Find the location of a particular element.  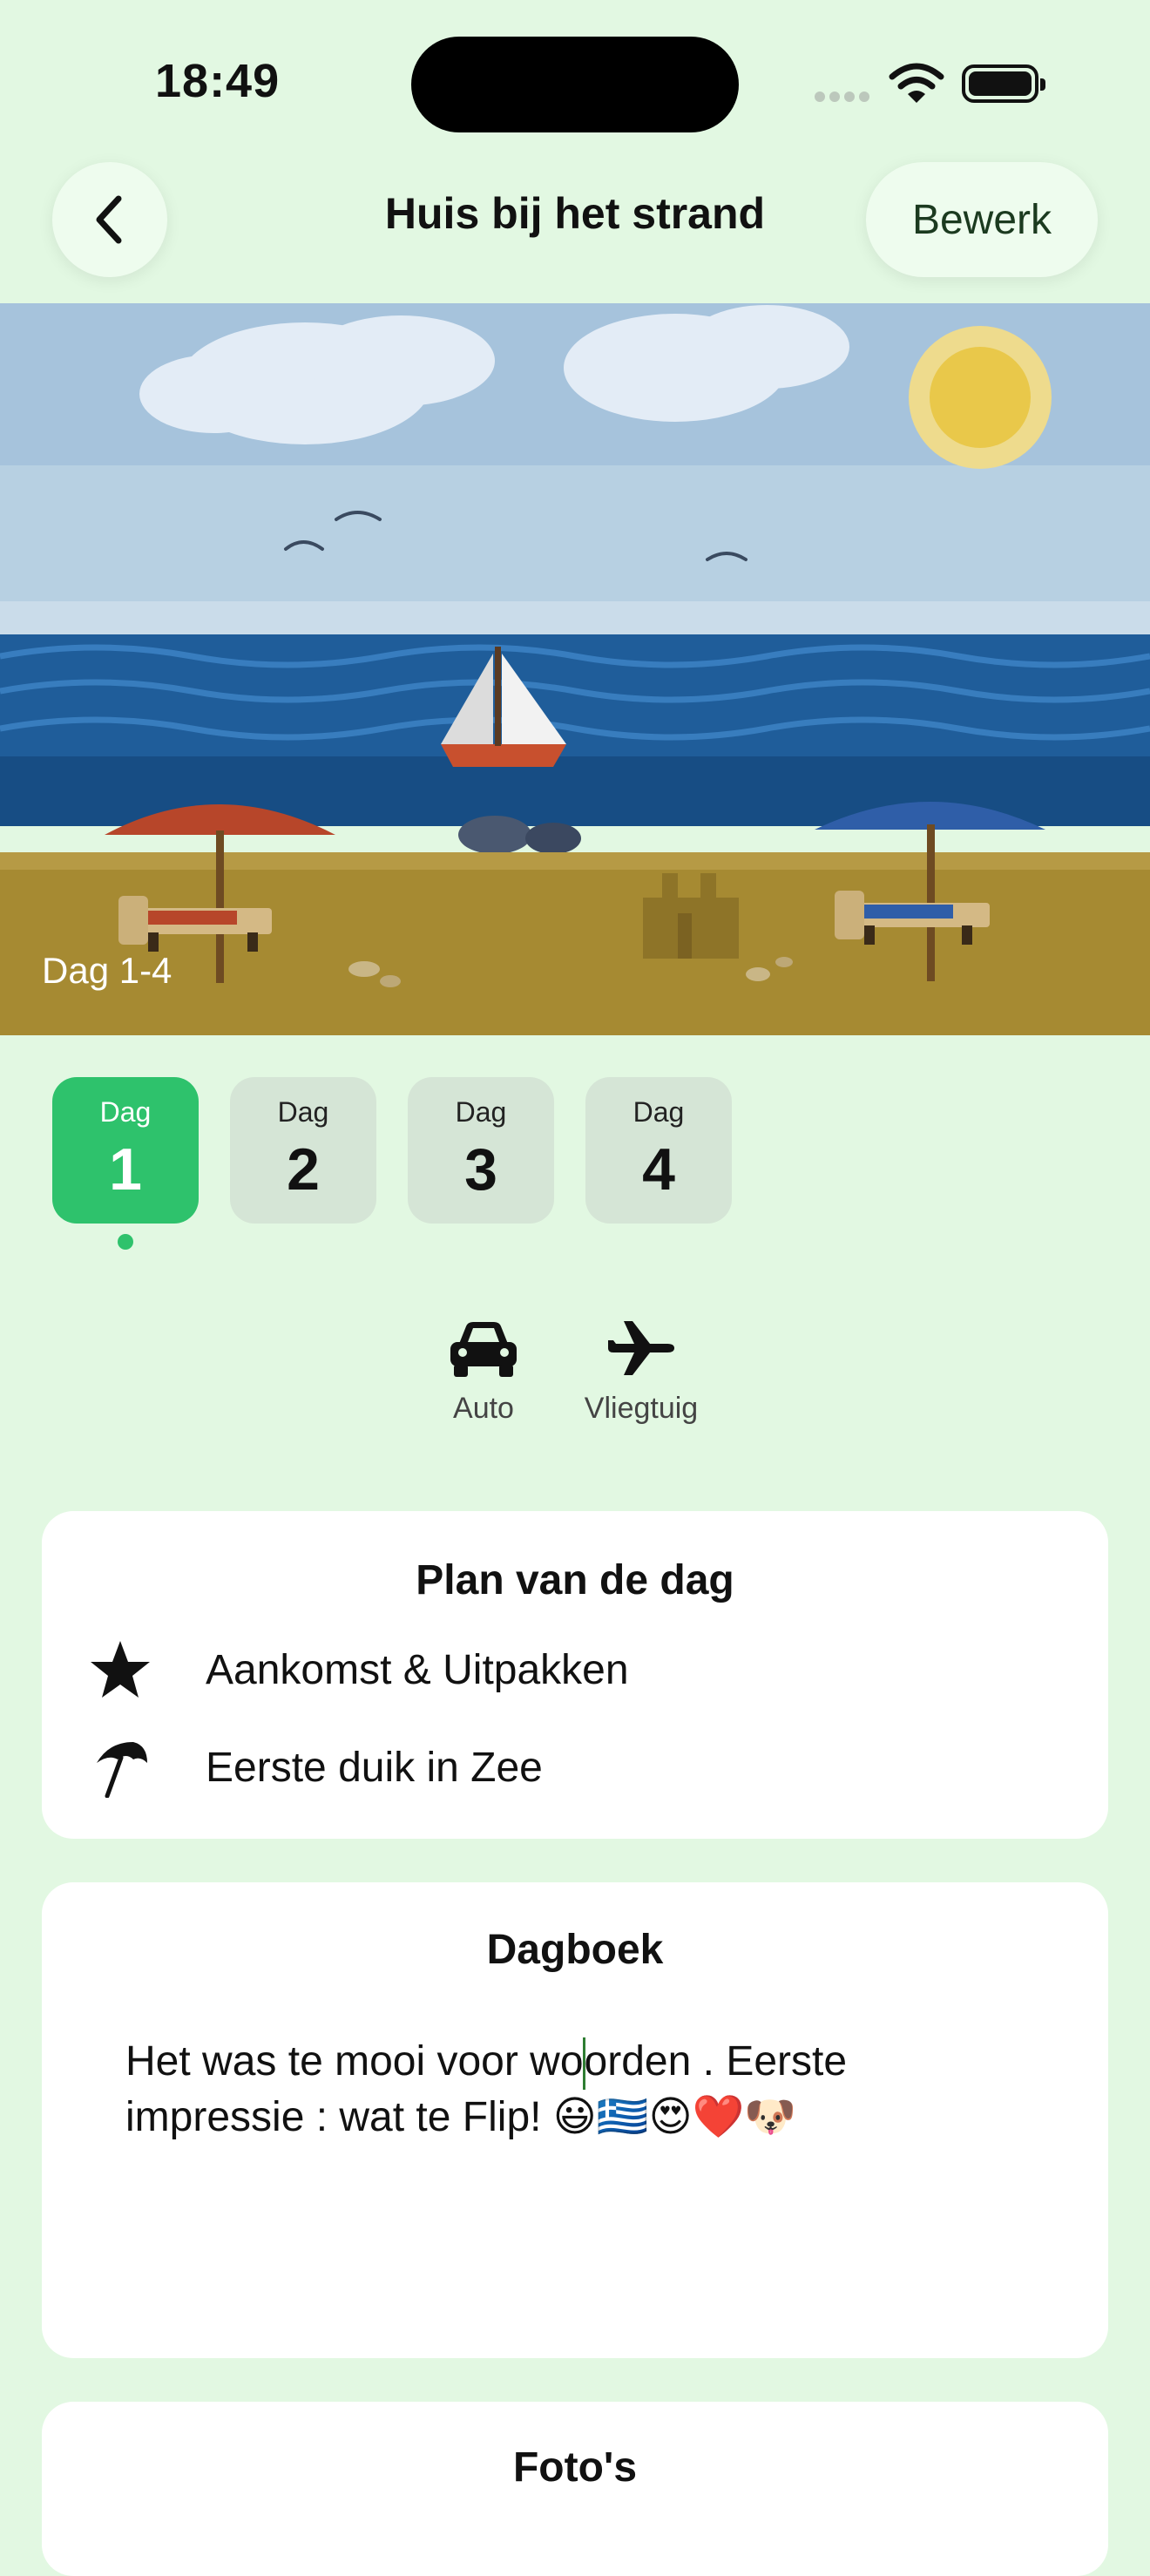

star-icon is located at coordinates (120, 1670).